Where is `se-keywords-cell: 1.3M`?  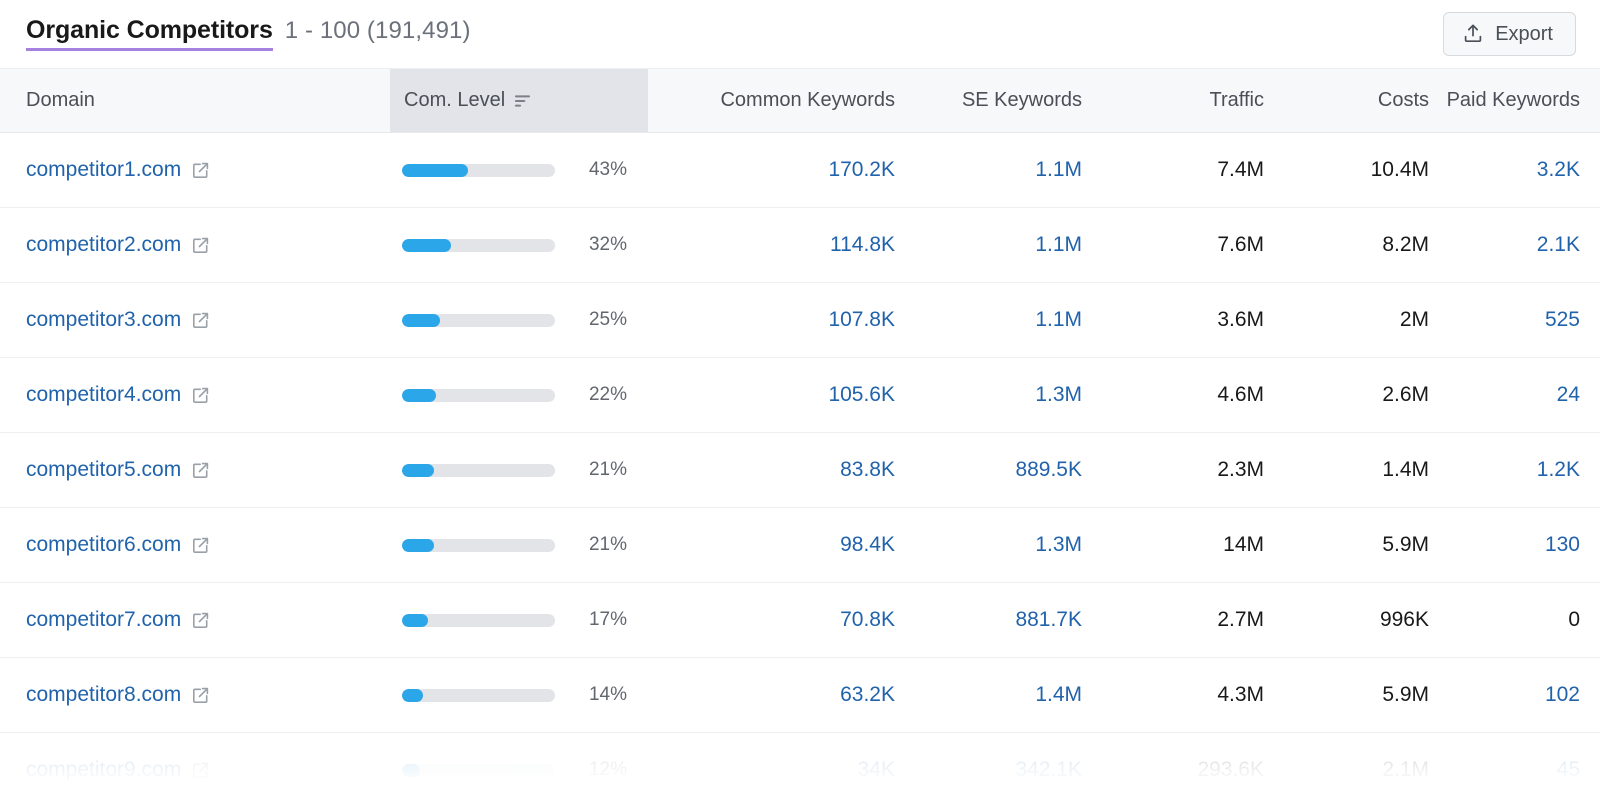 se-keywords-cell: 1.3M is located at coordinates (989, 545).